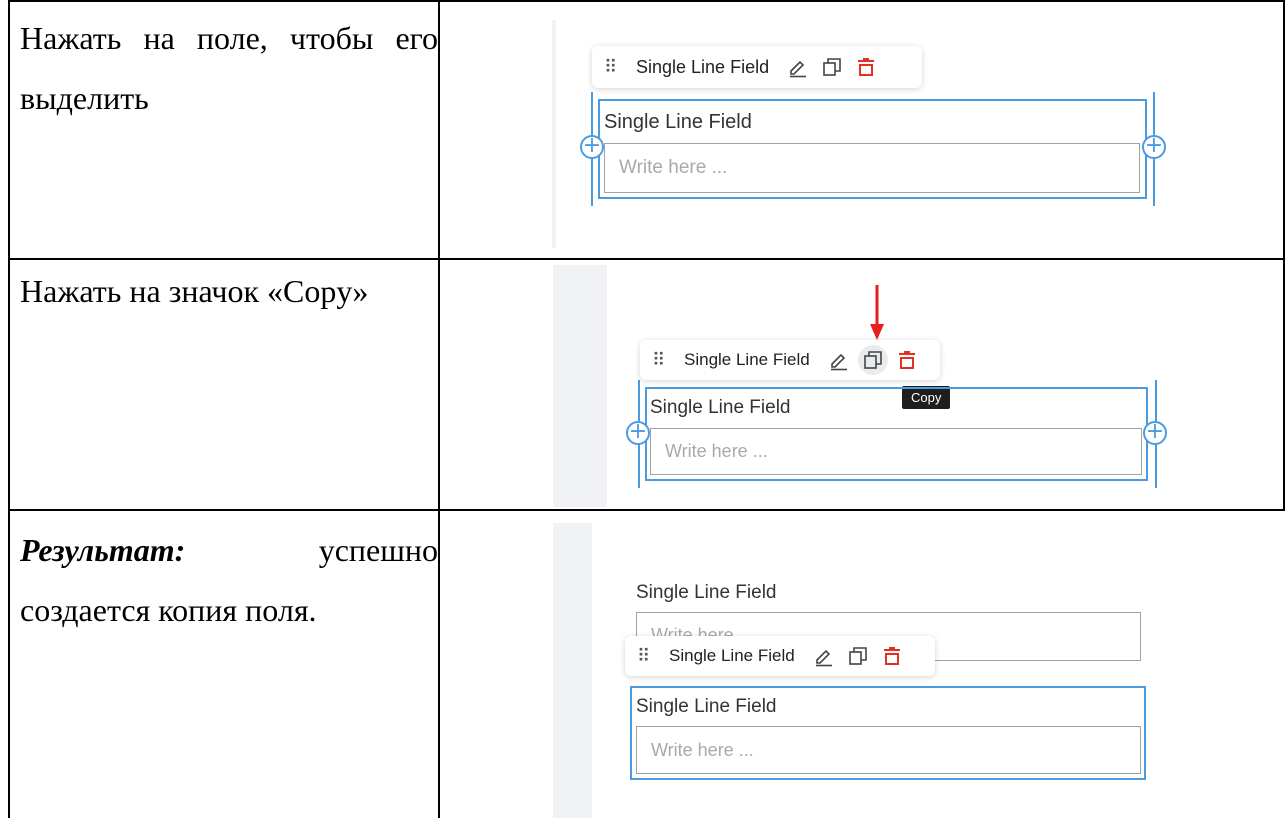  Describe the element at coordinates (194, 291) in the screenshot. I see `step2-instruction: Нажать на значок «Copy»` at that location.